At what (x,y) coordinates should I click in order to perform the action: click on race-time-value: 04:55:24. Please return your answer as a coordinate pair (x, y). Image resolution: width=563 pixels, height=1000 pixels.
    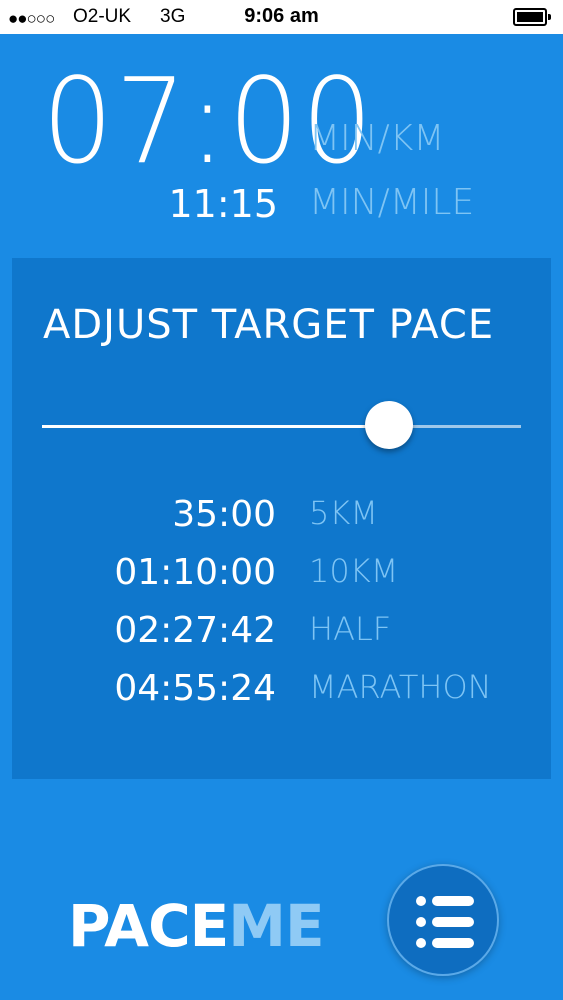
    Looking at the image, I should click on (195, 688).